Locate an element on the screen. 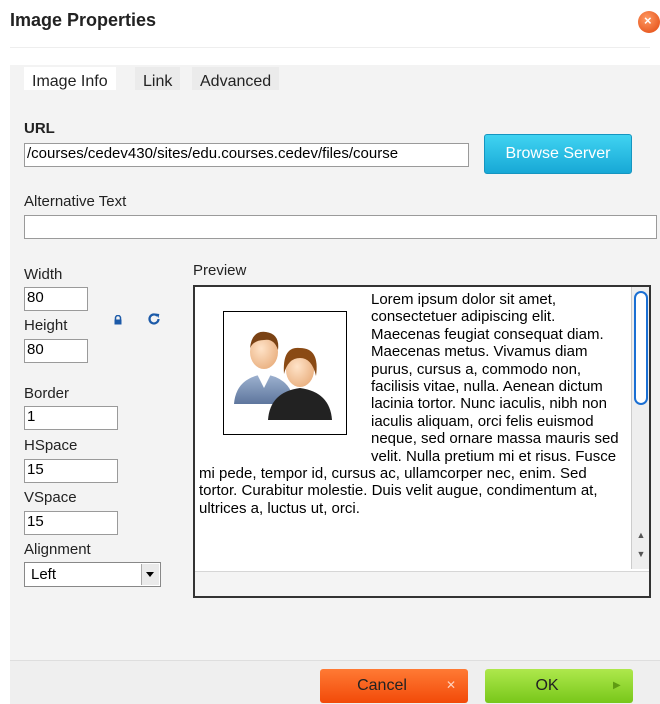  title-divider is located at coordinates (330, 47).